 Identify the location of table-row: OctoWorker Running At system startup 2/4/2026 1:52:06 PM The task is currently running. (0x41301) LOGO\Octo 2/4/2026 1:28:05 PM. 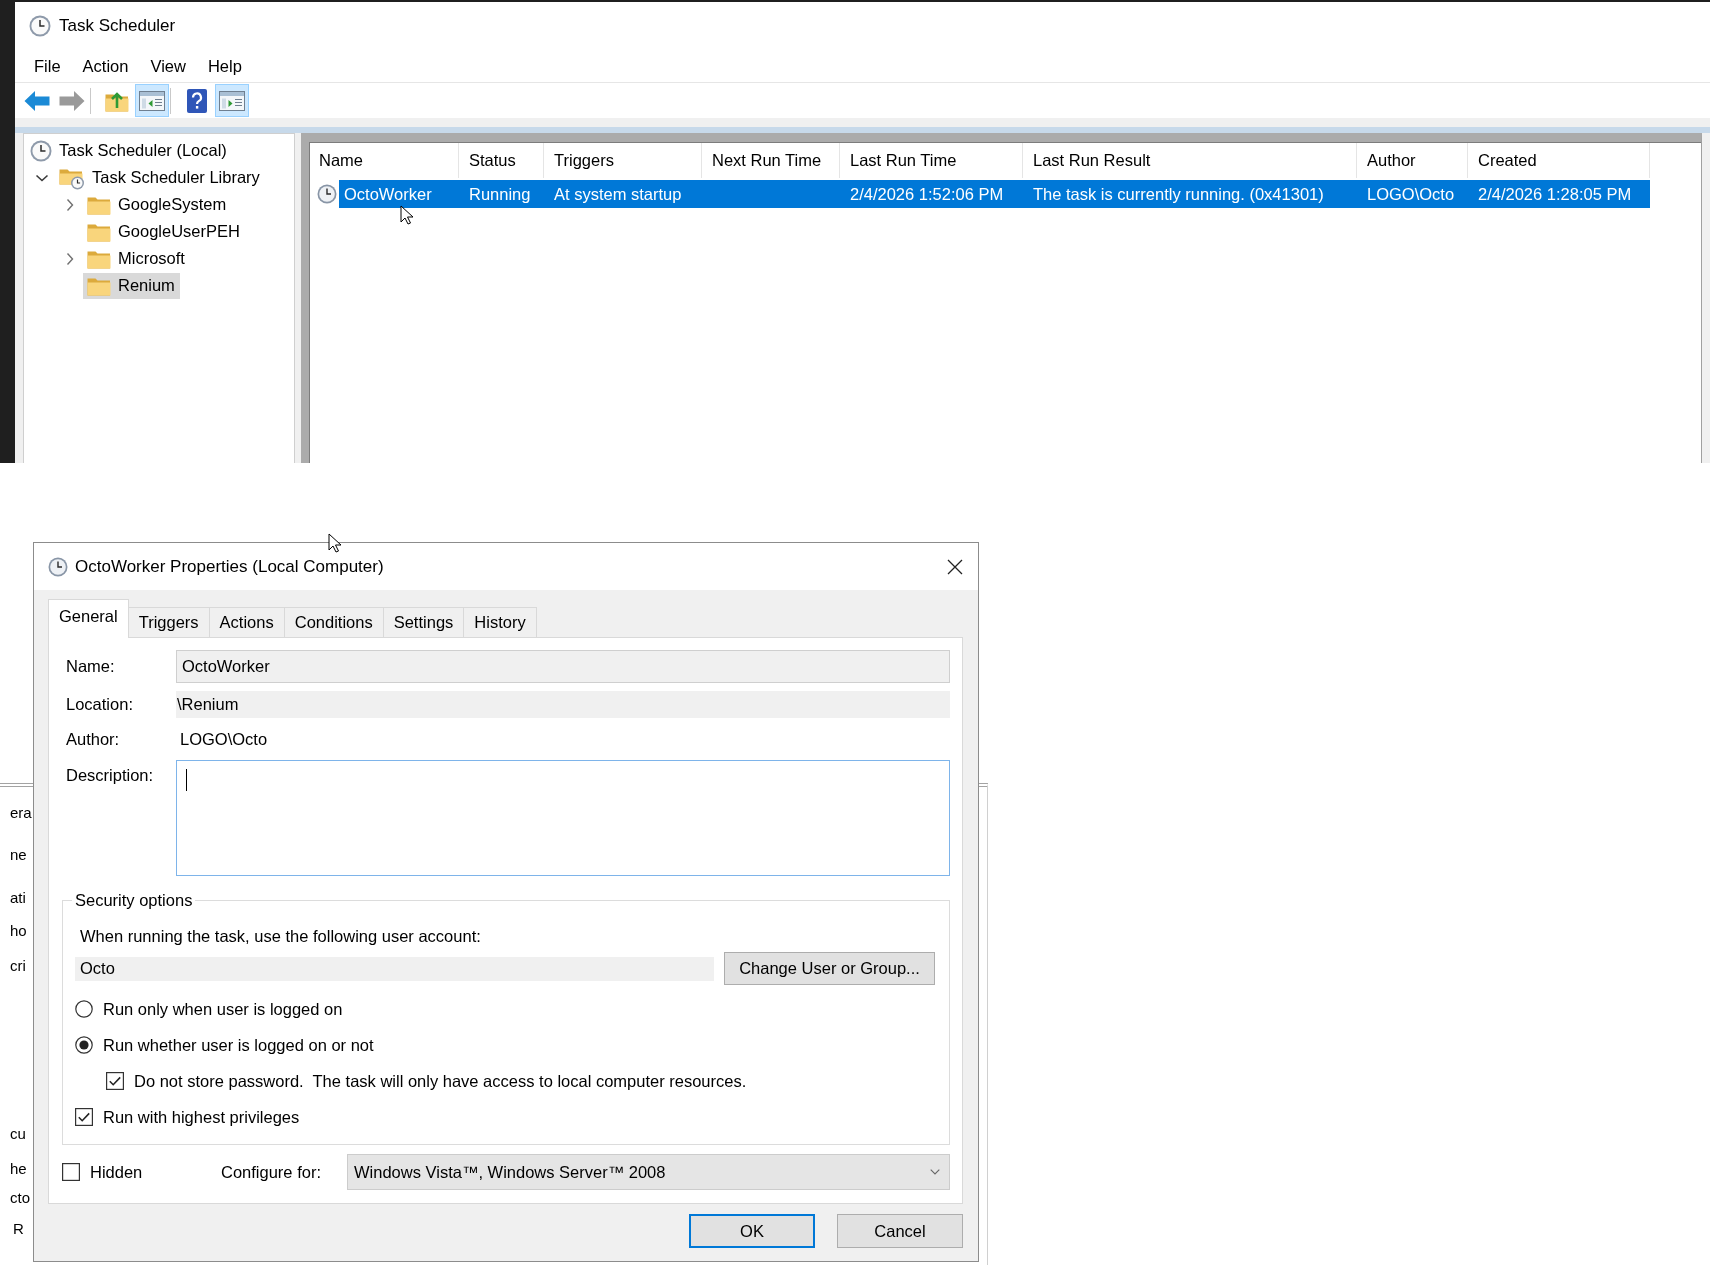
(994, 194).